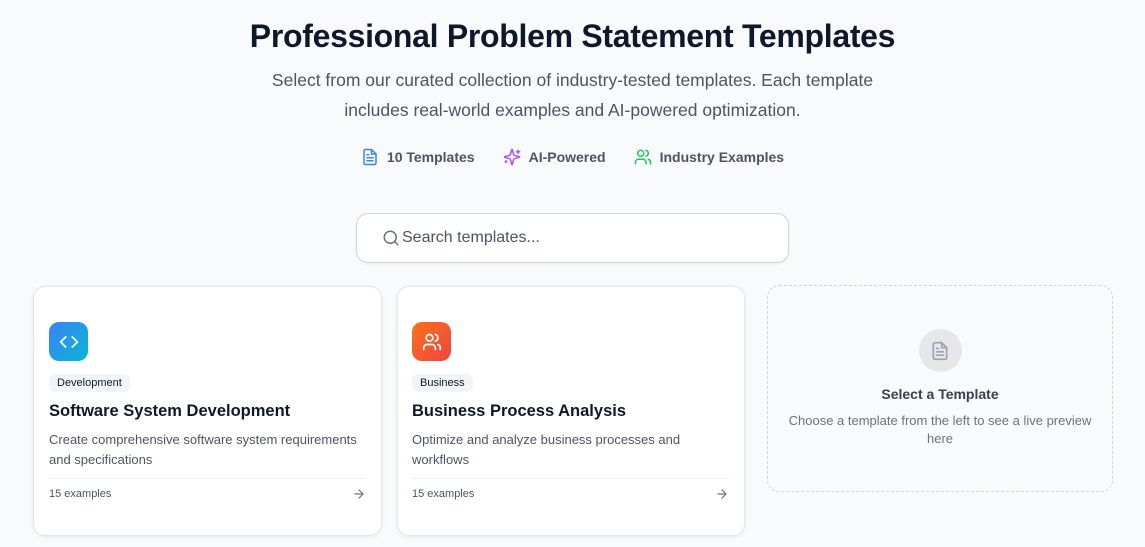 This screenshot has height=547, width=1145. What do you see at coordinates (572, 36) in the screenshot?
I see `page-title: Professional Problem Statement Templates` at bounding box center [572, 36].